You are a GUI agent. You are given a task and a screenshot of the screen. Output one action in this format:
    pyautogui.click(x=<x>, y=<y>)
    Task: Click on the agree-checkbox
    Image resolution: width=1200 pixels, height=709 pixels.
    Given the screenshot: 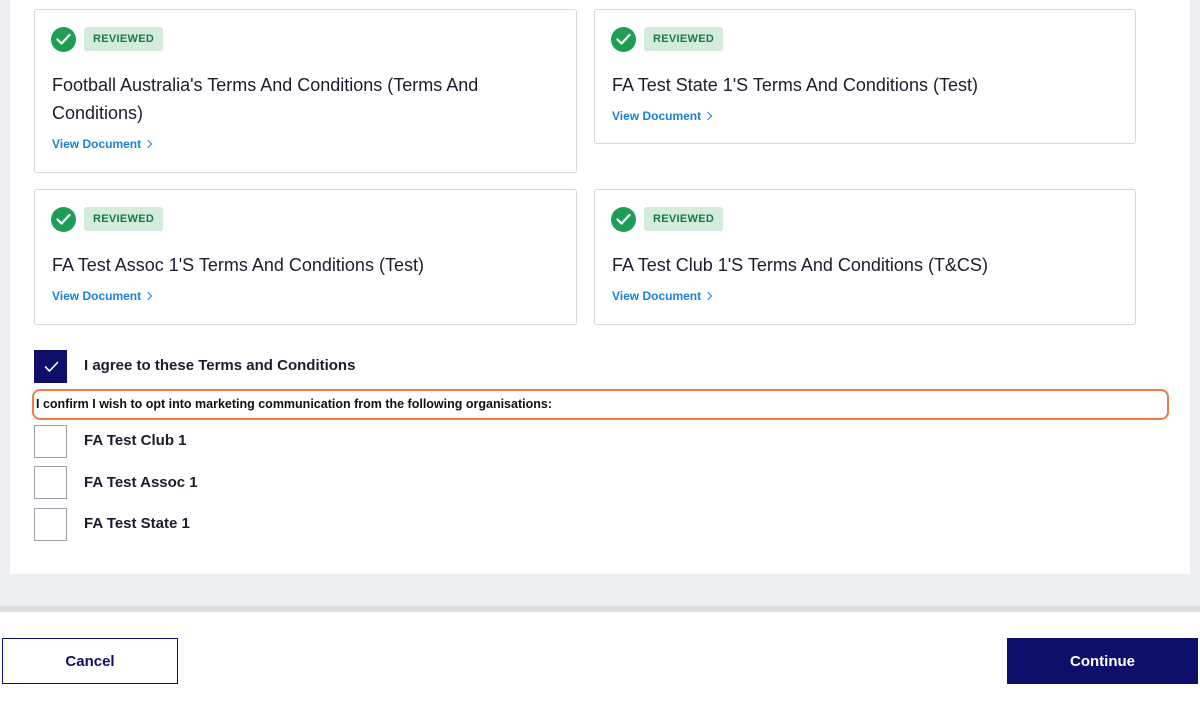 What is the action you would take?
    pyautogui.click(x=50, y=366)
    